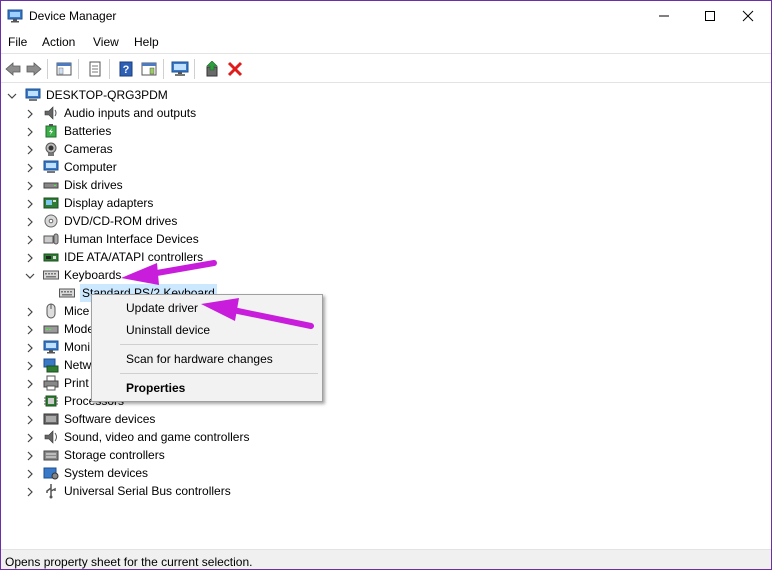 Image resolution: width=772 pixels, height=570 pixels. What do you see at coordinates (51, 401) in the screenshot?
I see `processor-icon` at bounding box center [51, 401].